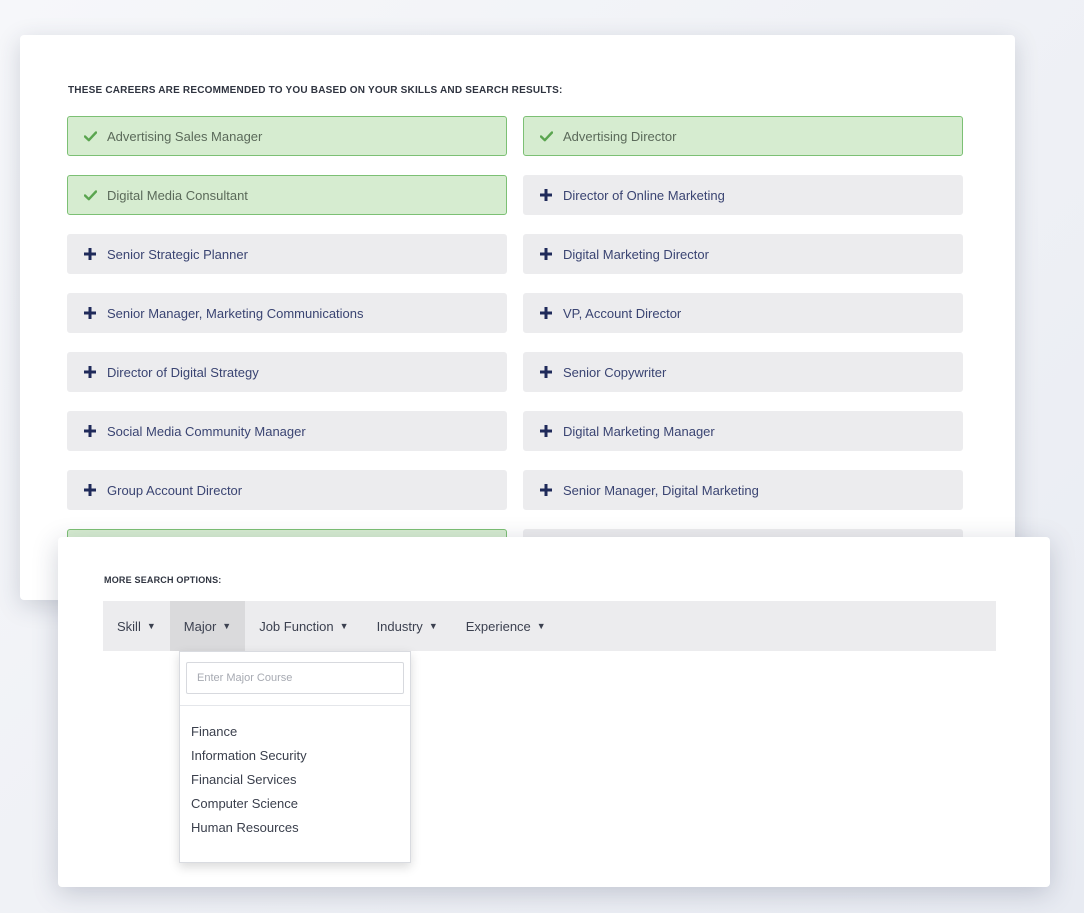  I want to click on career-button: Senior Manager, Digital Marketing, so click(743, 490).